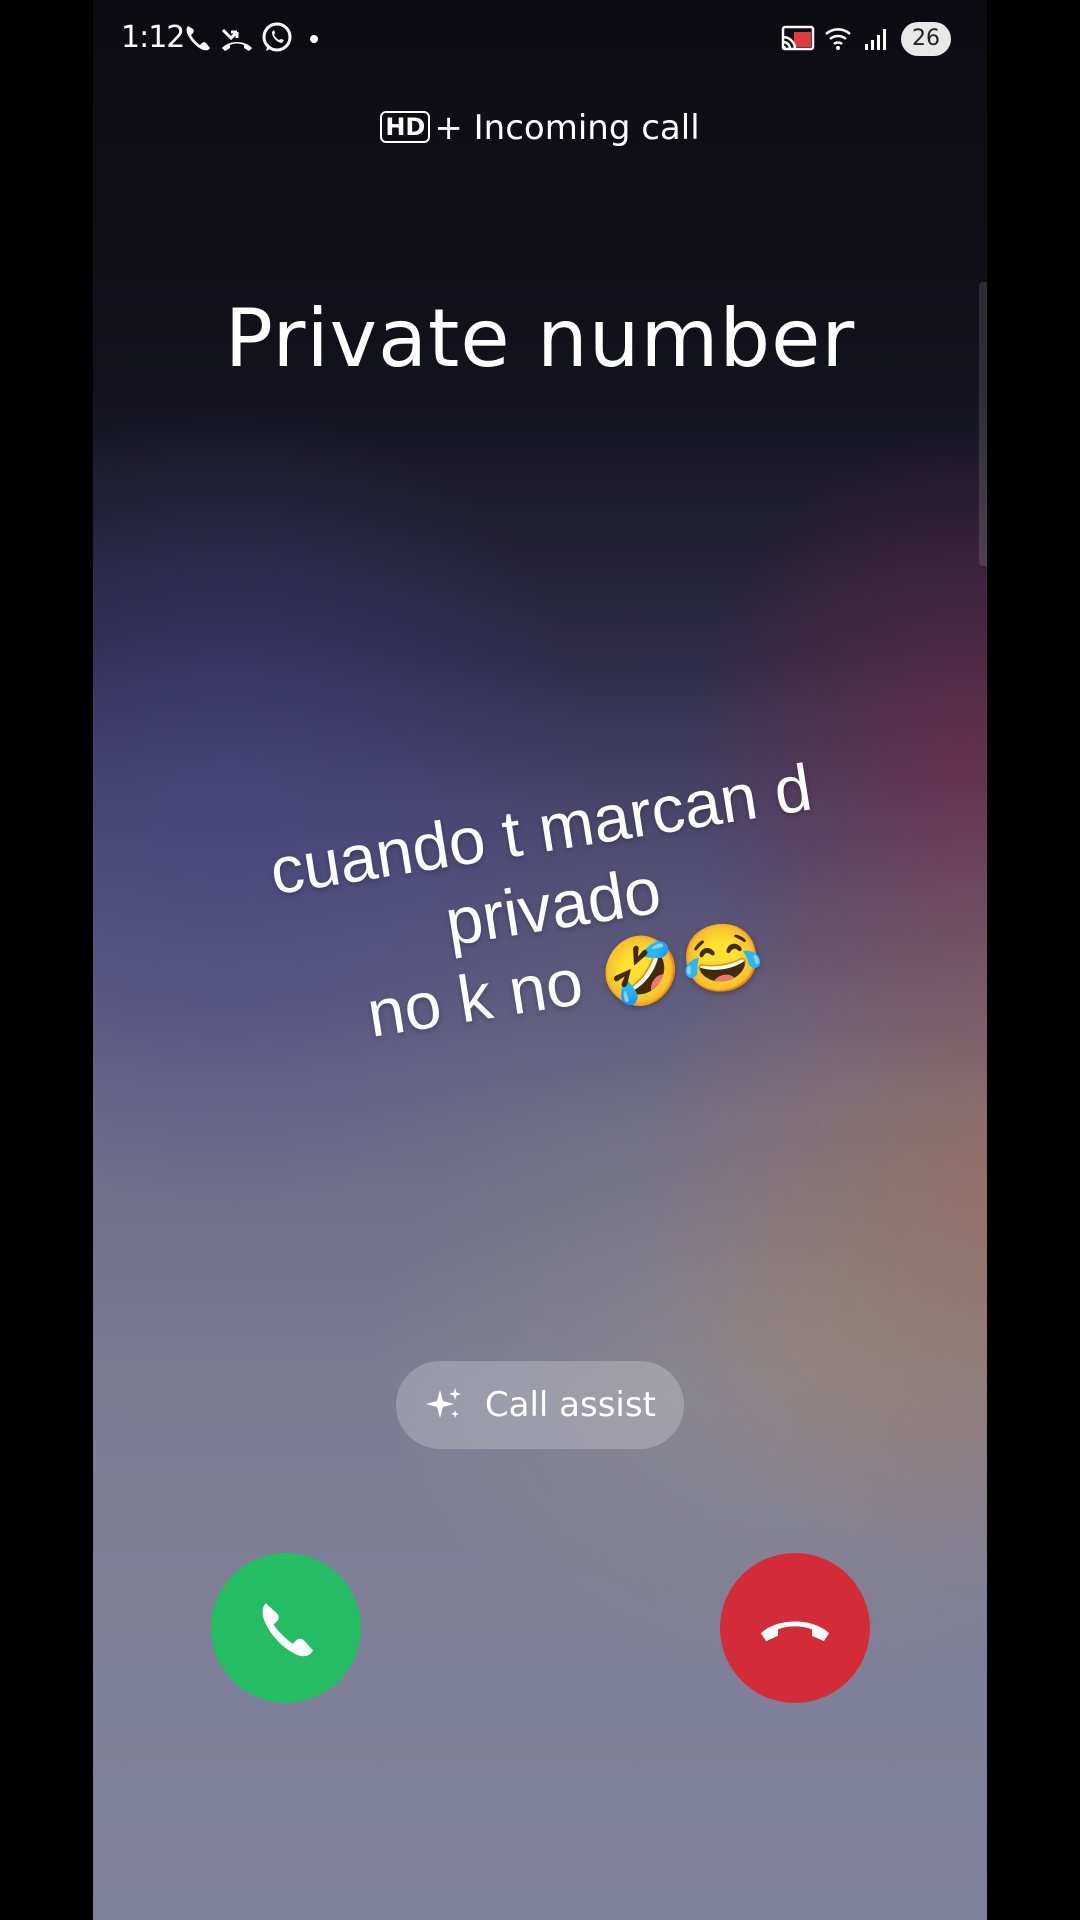 Image resolution: width=1080 pixels, height=1920 pixels. I want to click on call-status-text: Incoming call, so click(586, 128).